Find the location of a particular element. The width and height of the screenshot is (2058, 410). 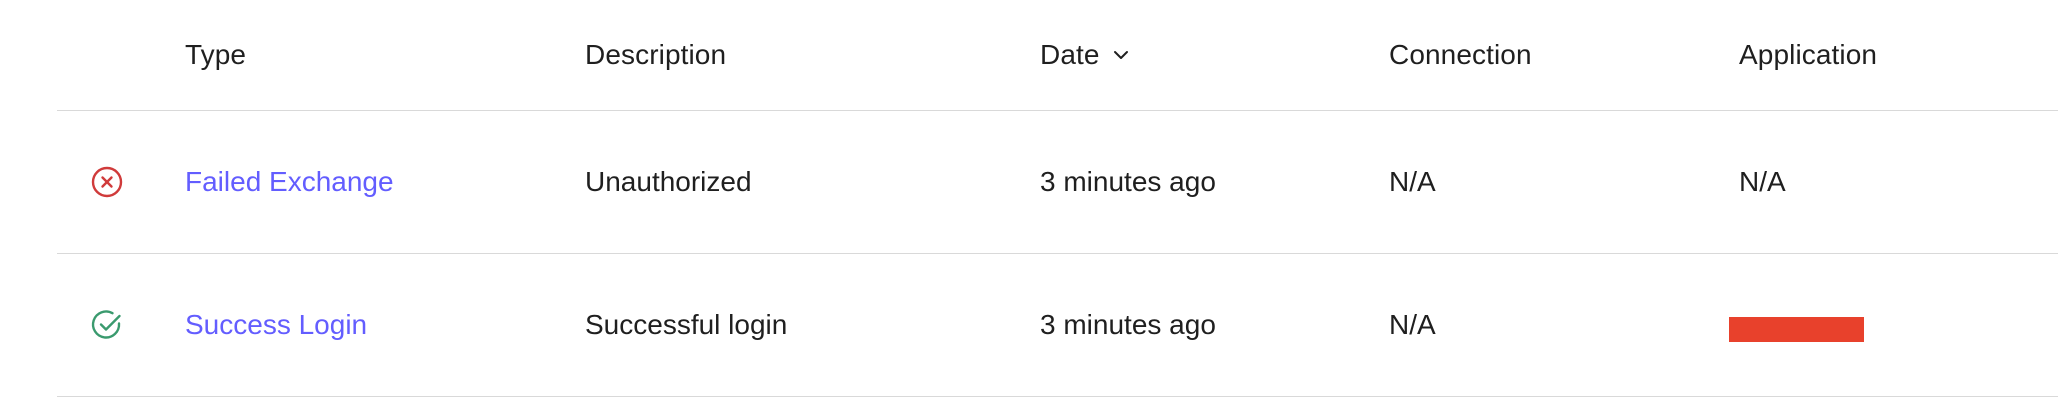

column-header-date: Date is located at coordinates (1086, 55).